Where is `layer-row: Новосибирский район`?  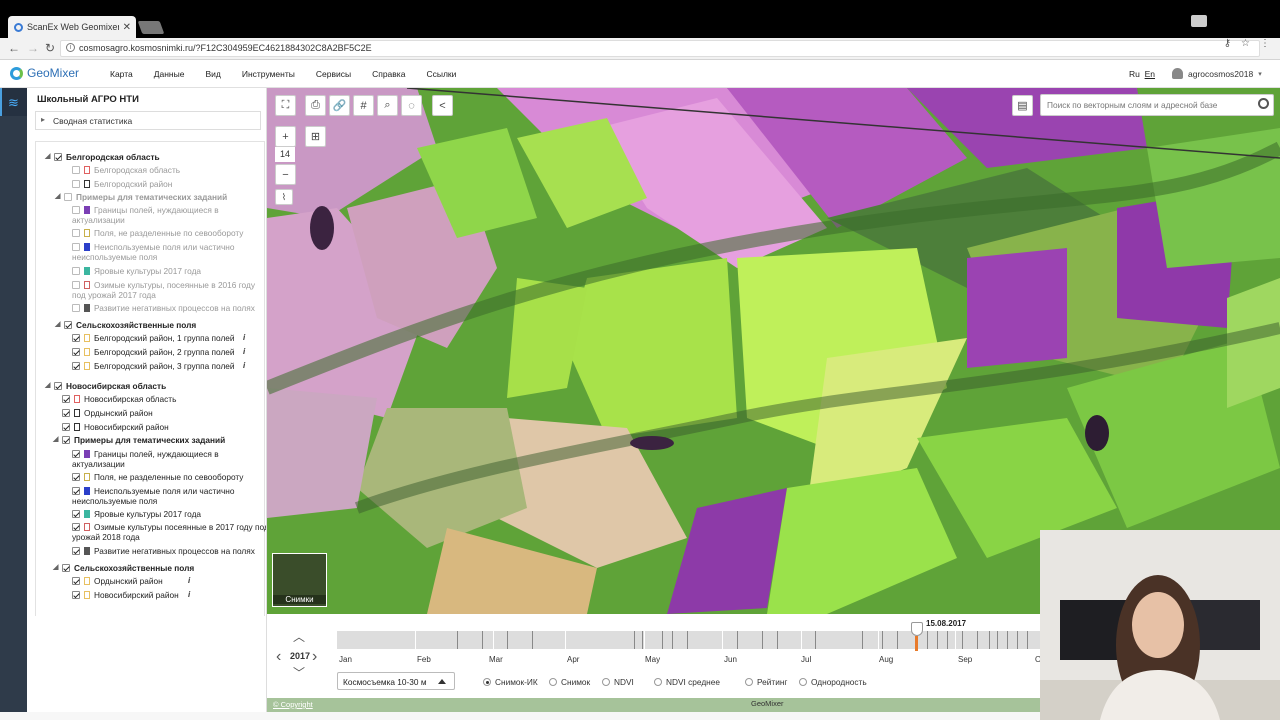
layer-row: Новосибирский район is located at coordinates (115, 427).